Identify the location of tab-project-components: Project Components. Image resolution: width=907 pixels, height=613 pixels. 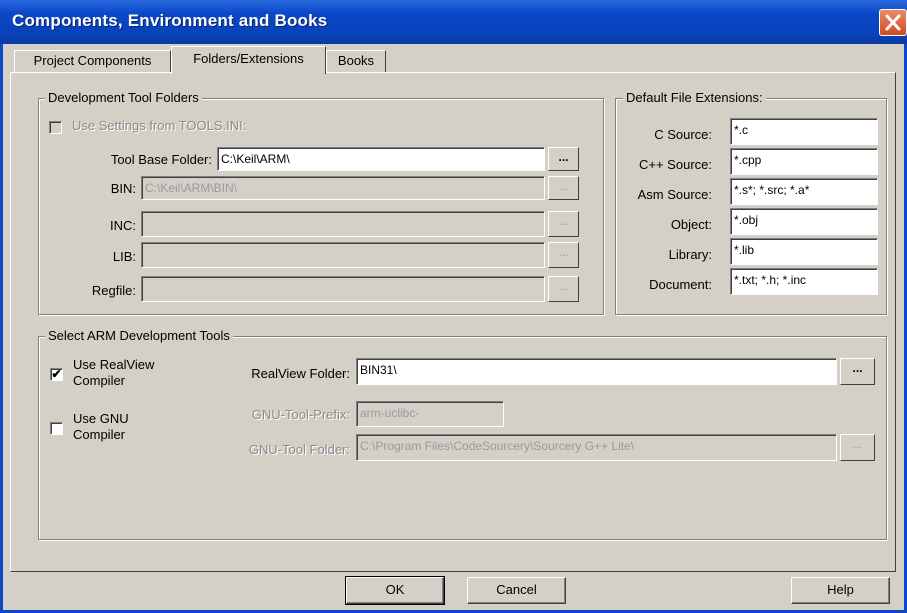
(92, 61).